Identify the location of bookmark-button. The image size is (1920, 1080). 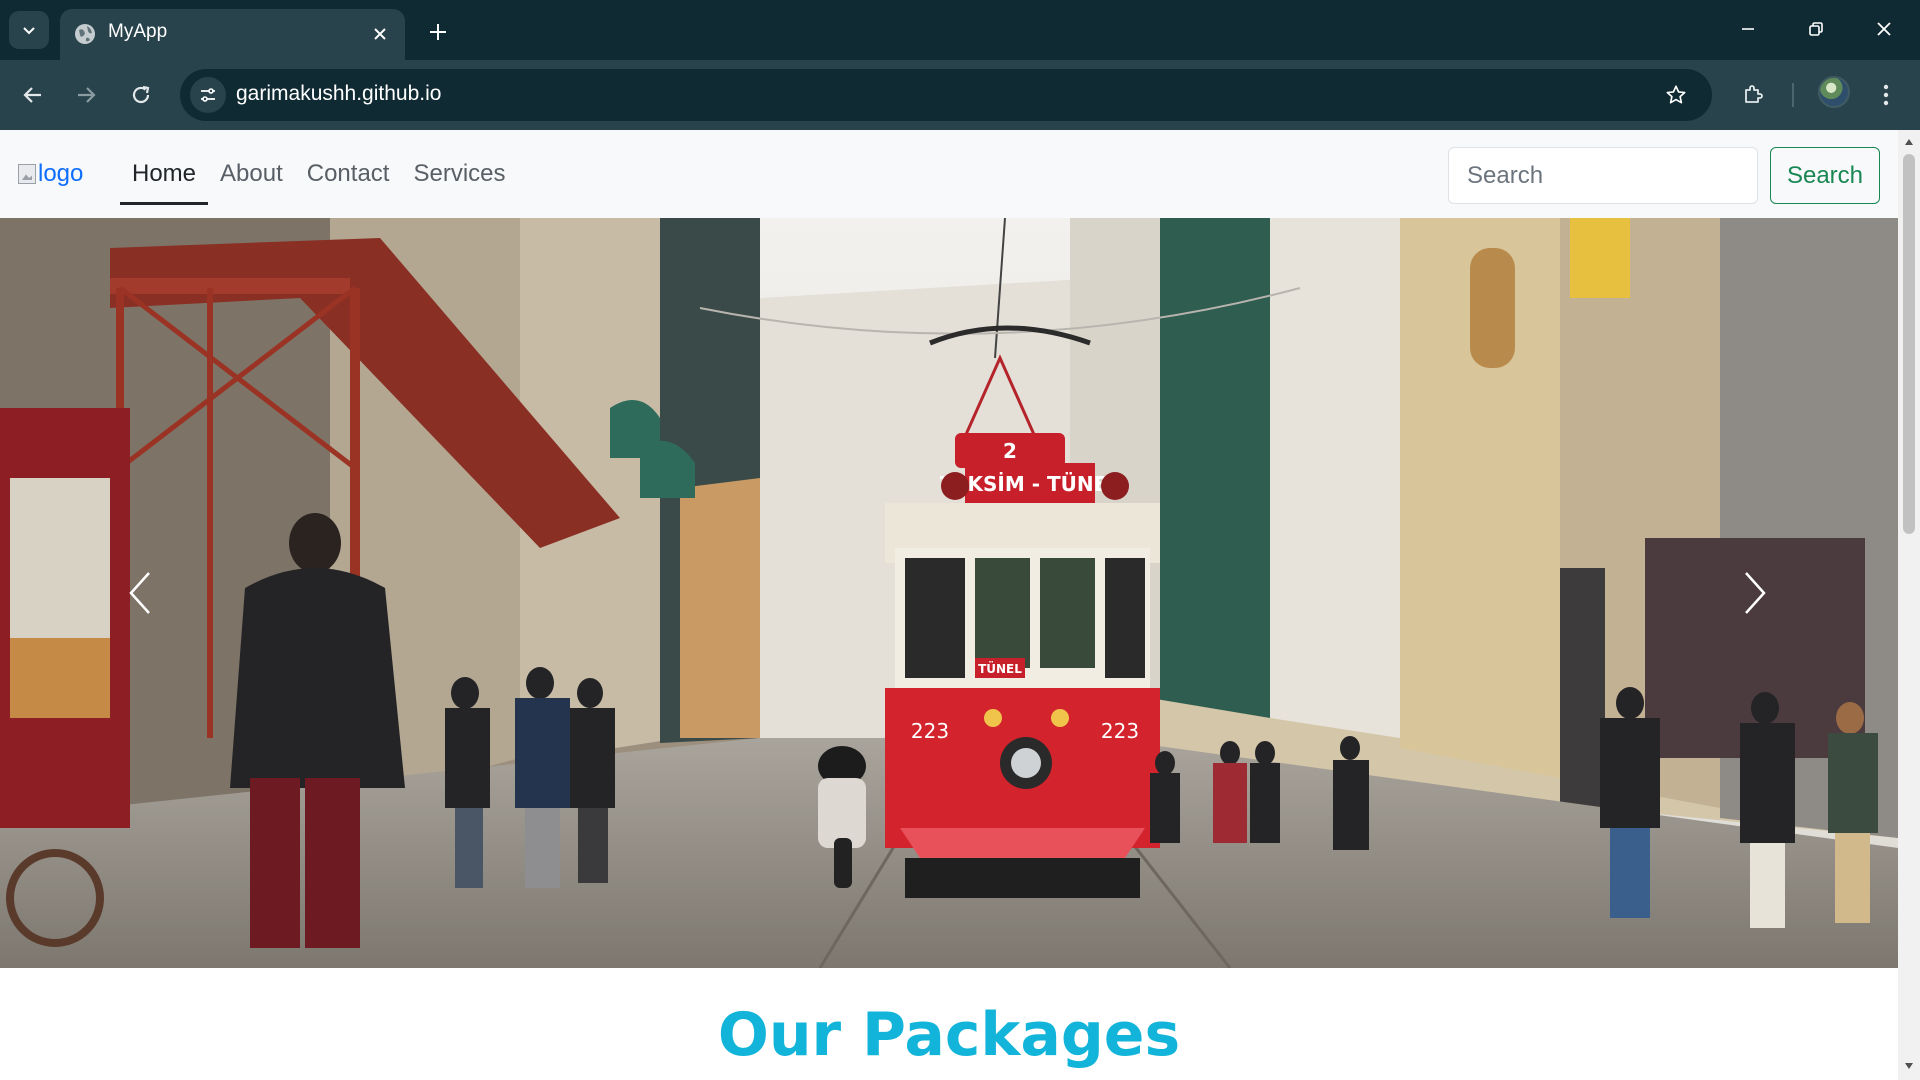
(1676, 95).